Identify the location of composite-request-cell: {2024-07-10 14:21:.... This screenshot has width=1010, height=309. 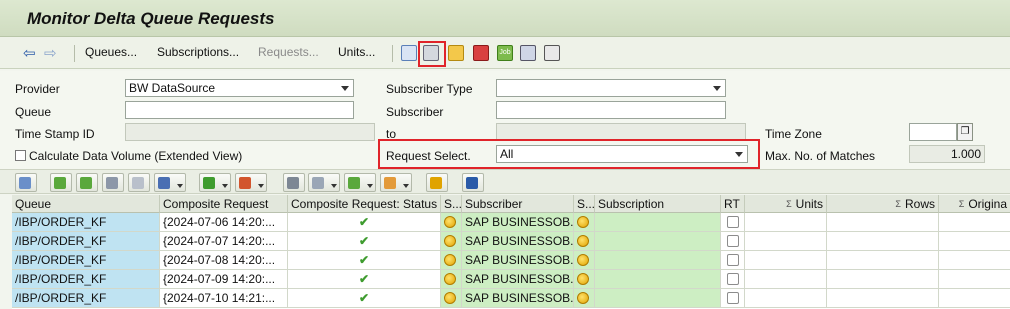
(224, 298).